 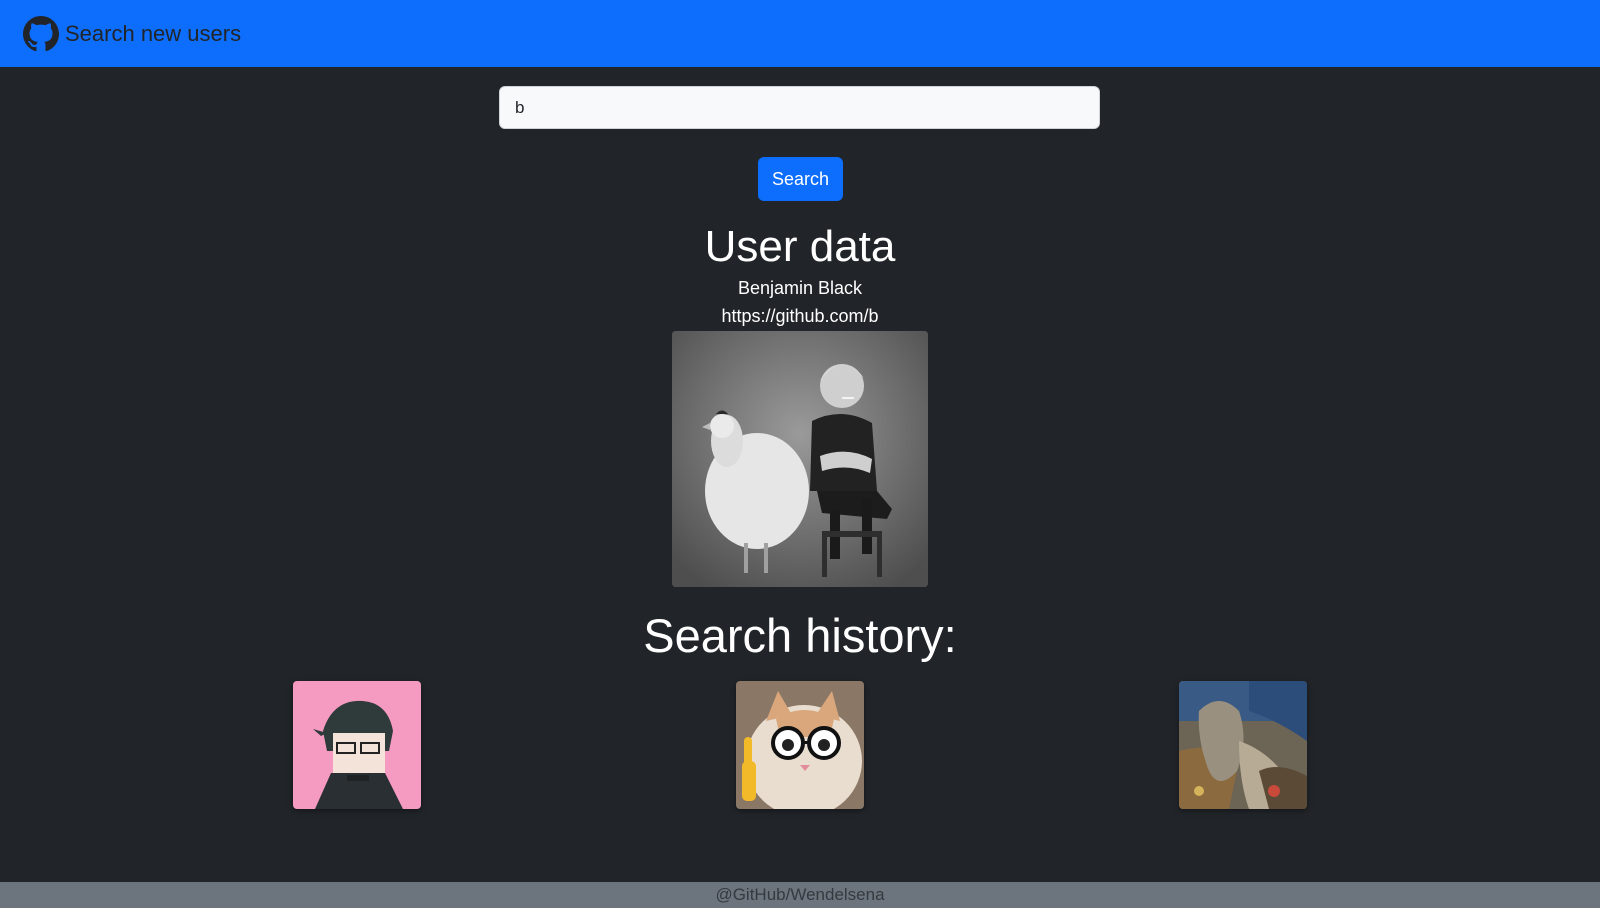 I want to click on github-icon, so click(x=41, y=33).